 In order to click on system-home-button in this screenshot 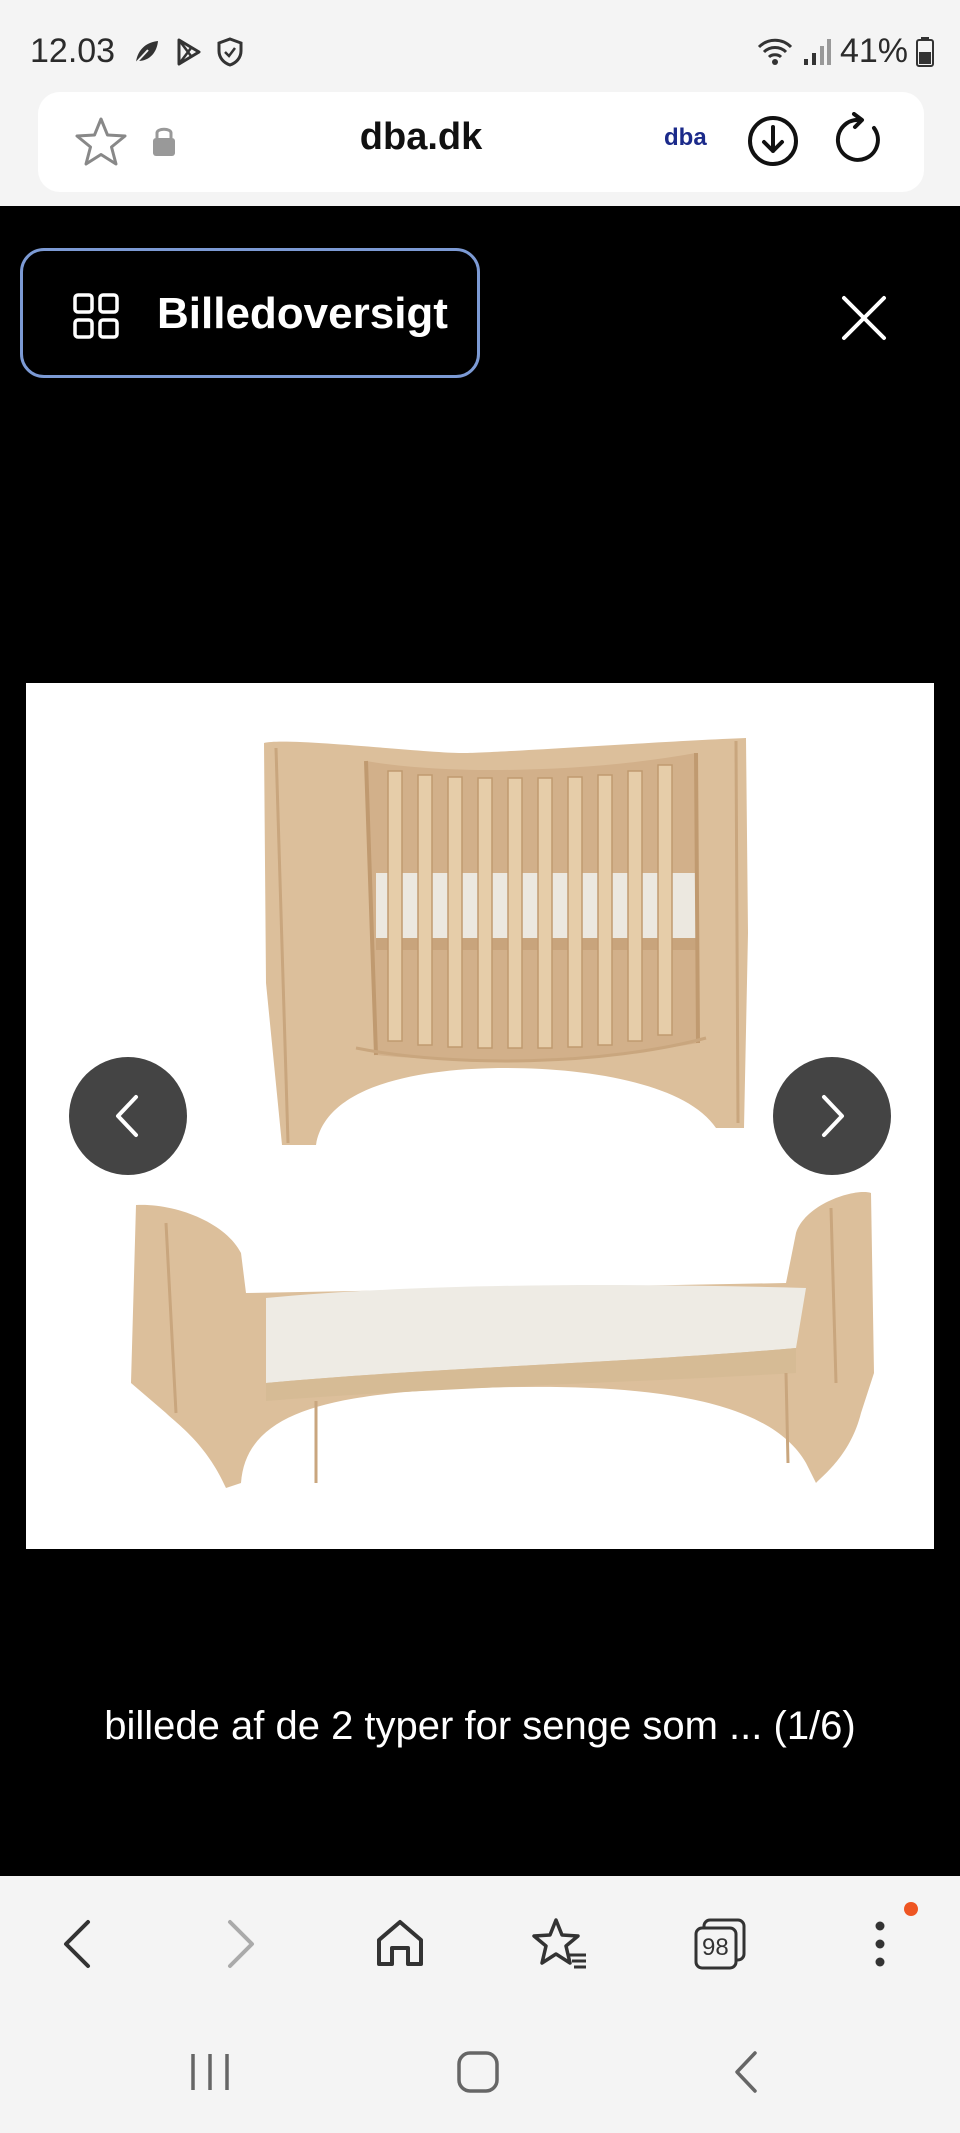, I will do `click(478, 2072)`.